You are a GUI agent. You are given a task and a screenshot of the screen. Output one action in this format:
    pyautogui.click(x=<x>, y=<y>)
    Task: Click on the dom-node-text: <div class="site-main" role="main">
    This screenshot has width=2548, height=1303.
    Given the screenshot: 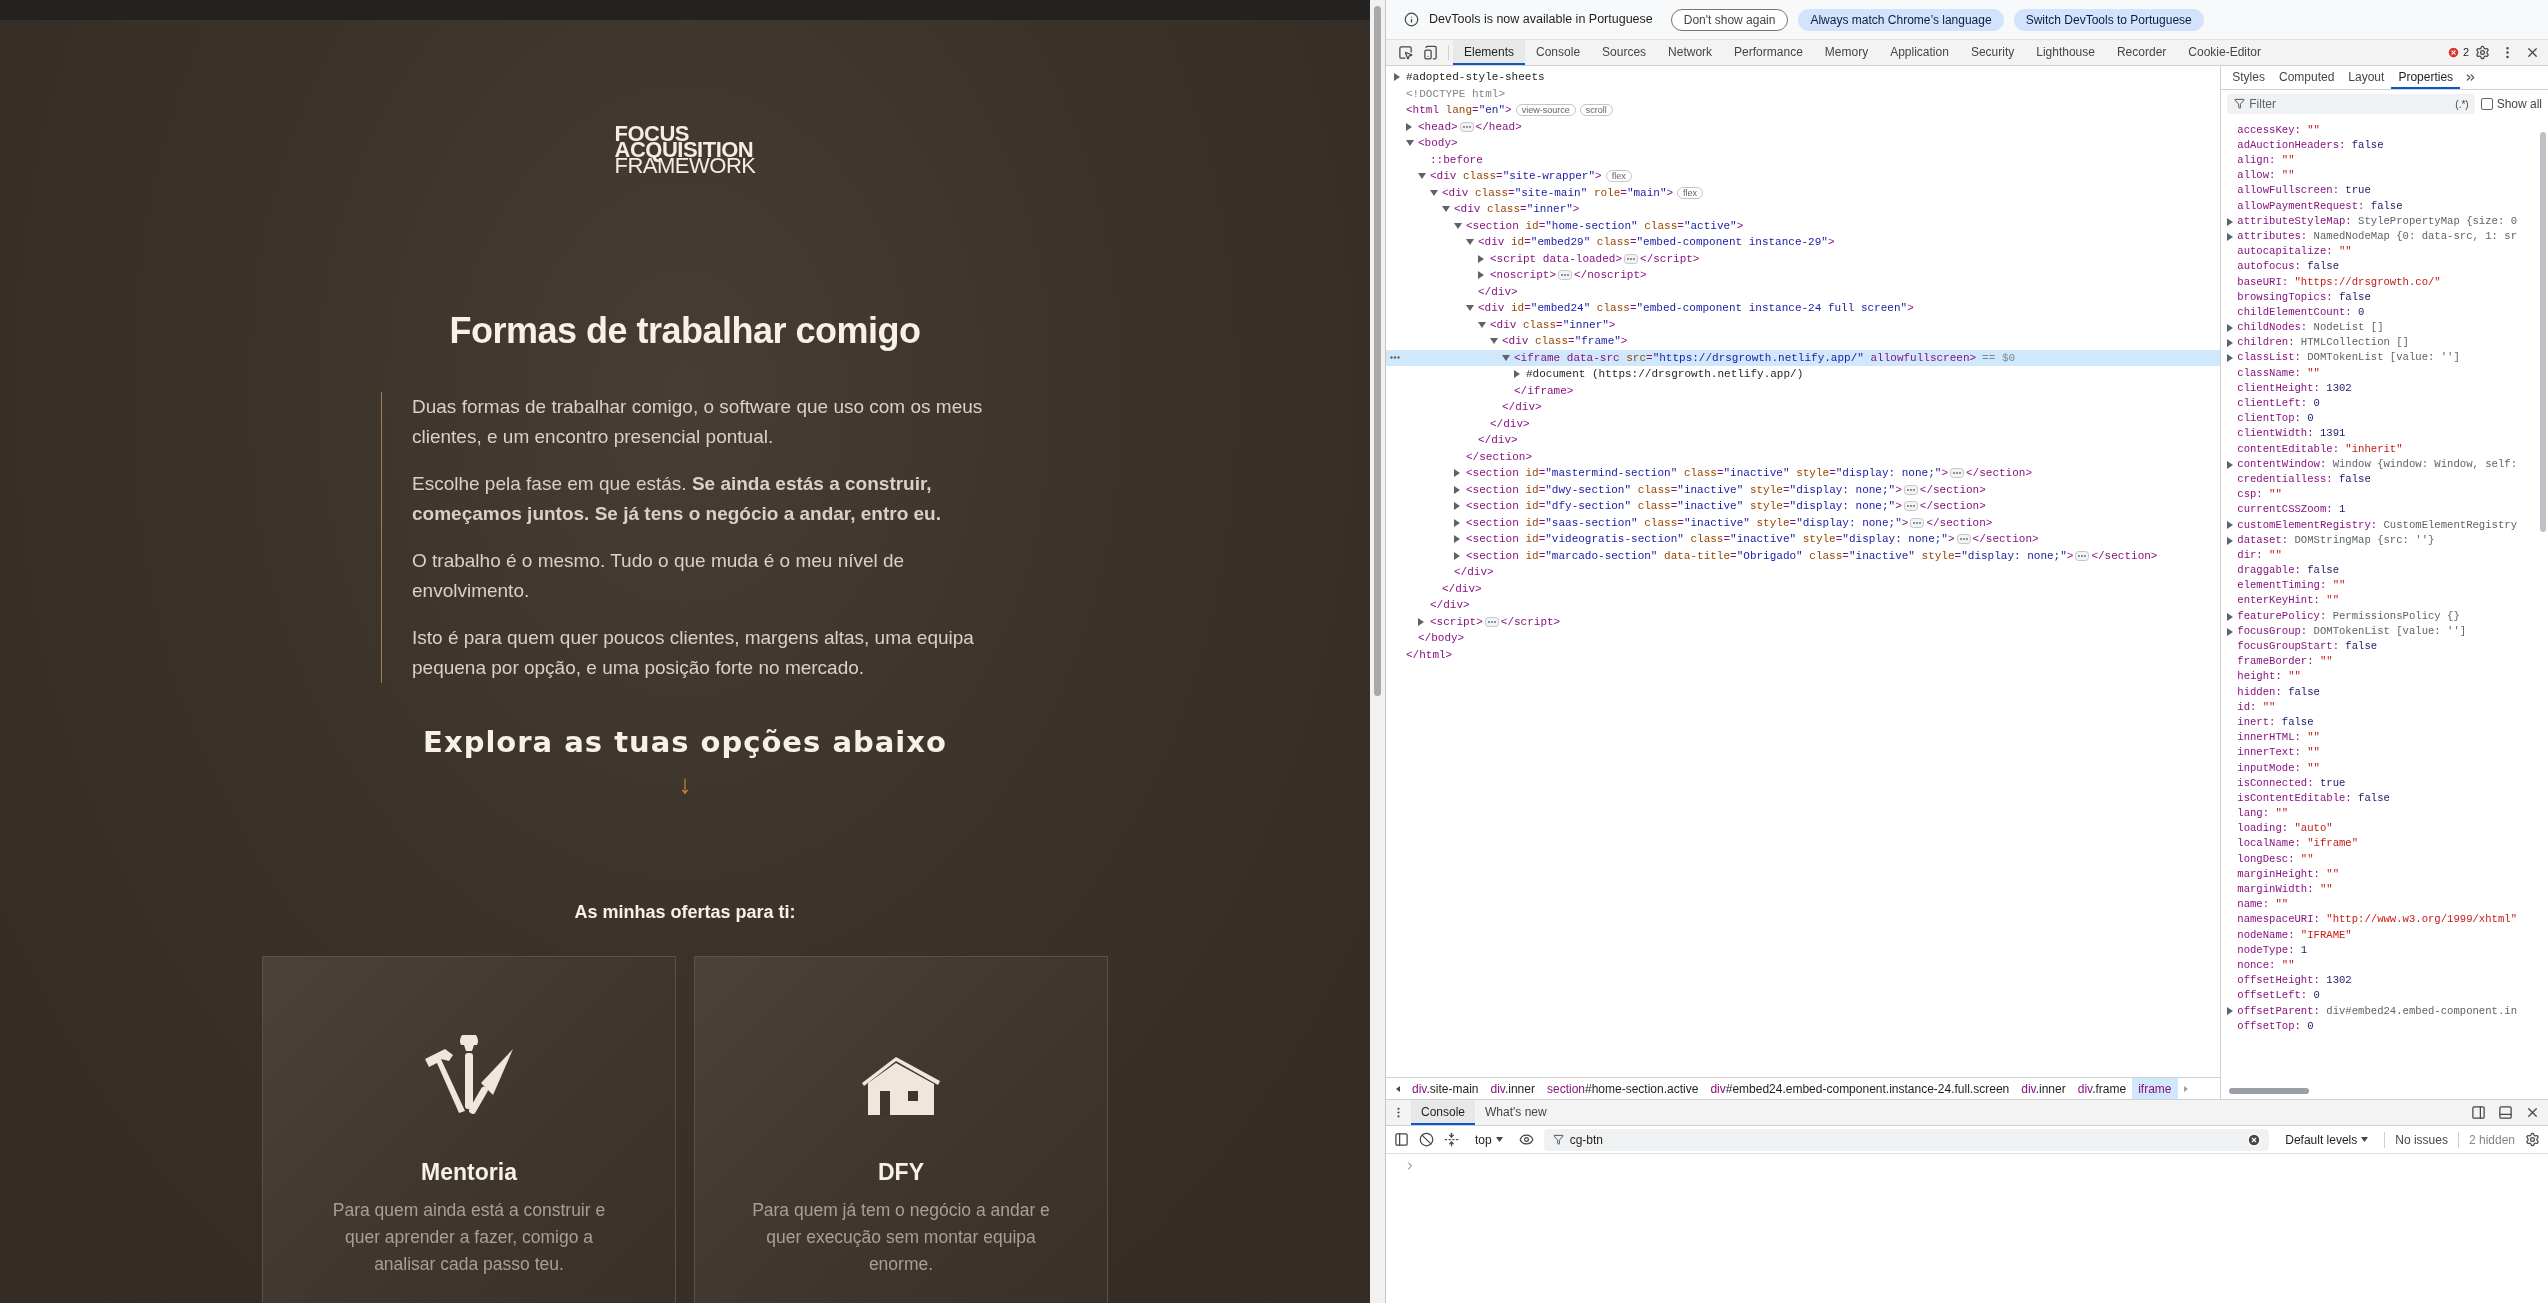 What is the action you would take?
    pyautogui.click(x=1558, y=192)
    